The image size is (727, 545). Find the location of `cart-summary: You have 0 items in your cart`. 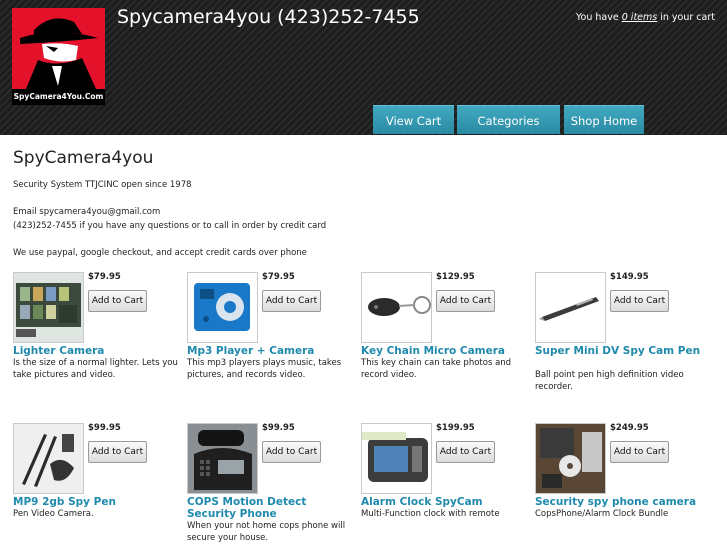

cart-summary: You have 0 items in your cart is located at coordinates (645, 17).